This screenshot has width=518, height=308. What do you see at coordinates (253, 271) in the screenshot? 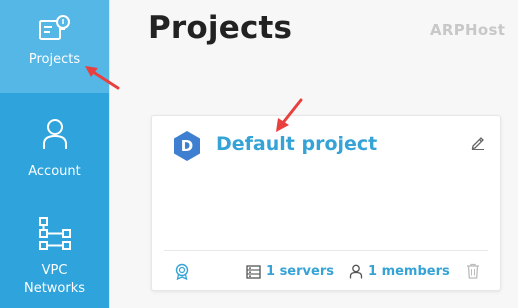
I see `servers-icon` at bounding box center [253, 271].